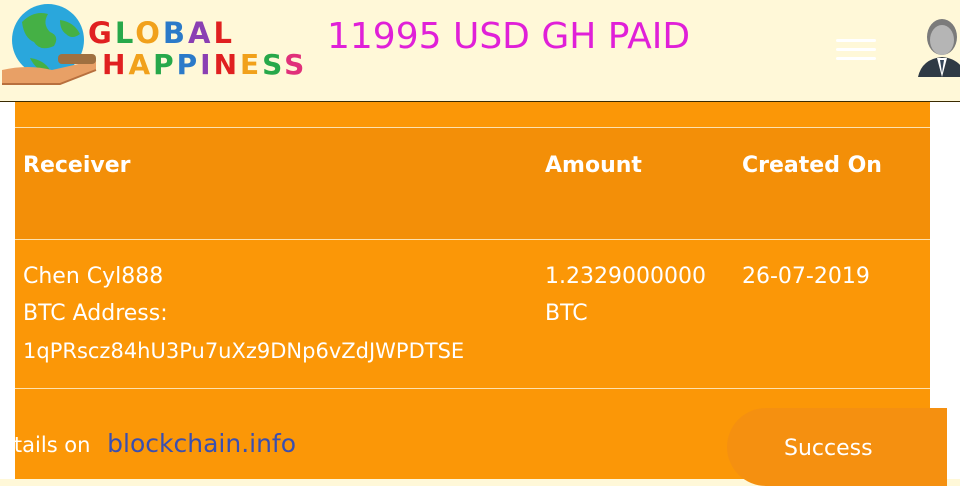 This screenshot has height=486, width=960. Describe the element at coordinates (205, 64) in the screenshot. I see `logo-line-2: HAPPINESS` at that location.